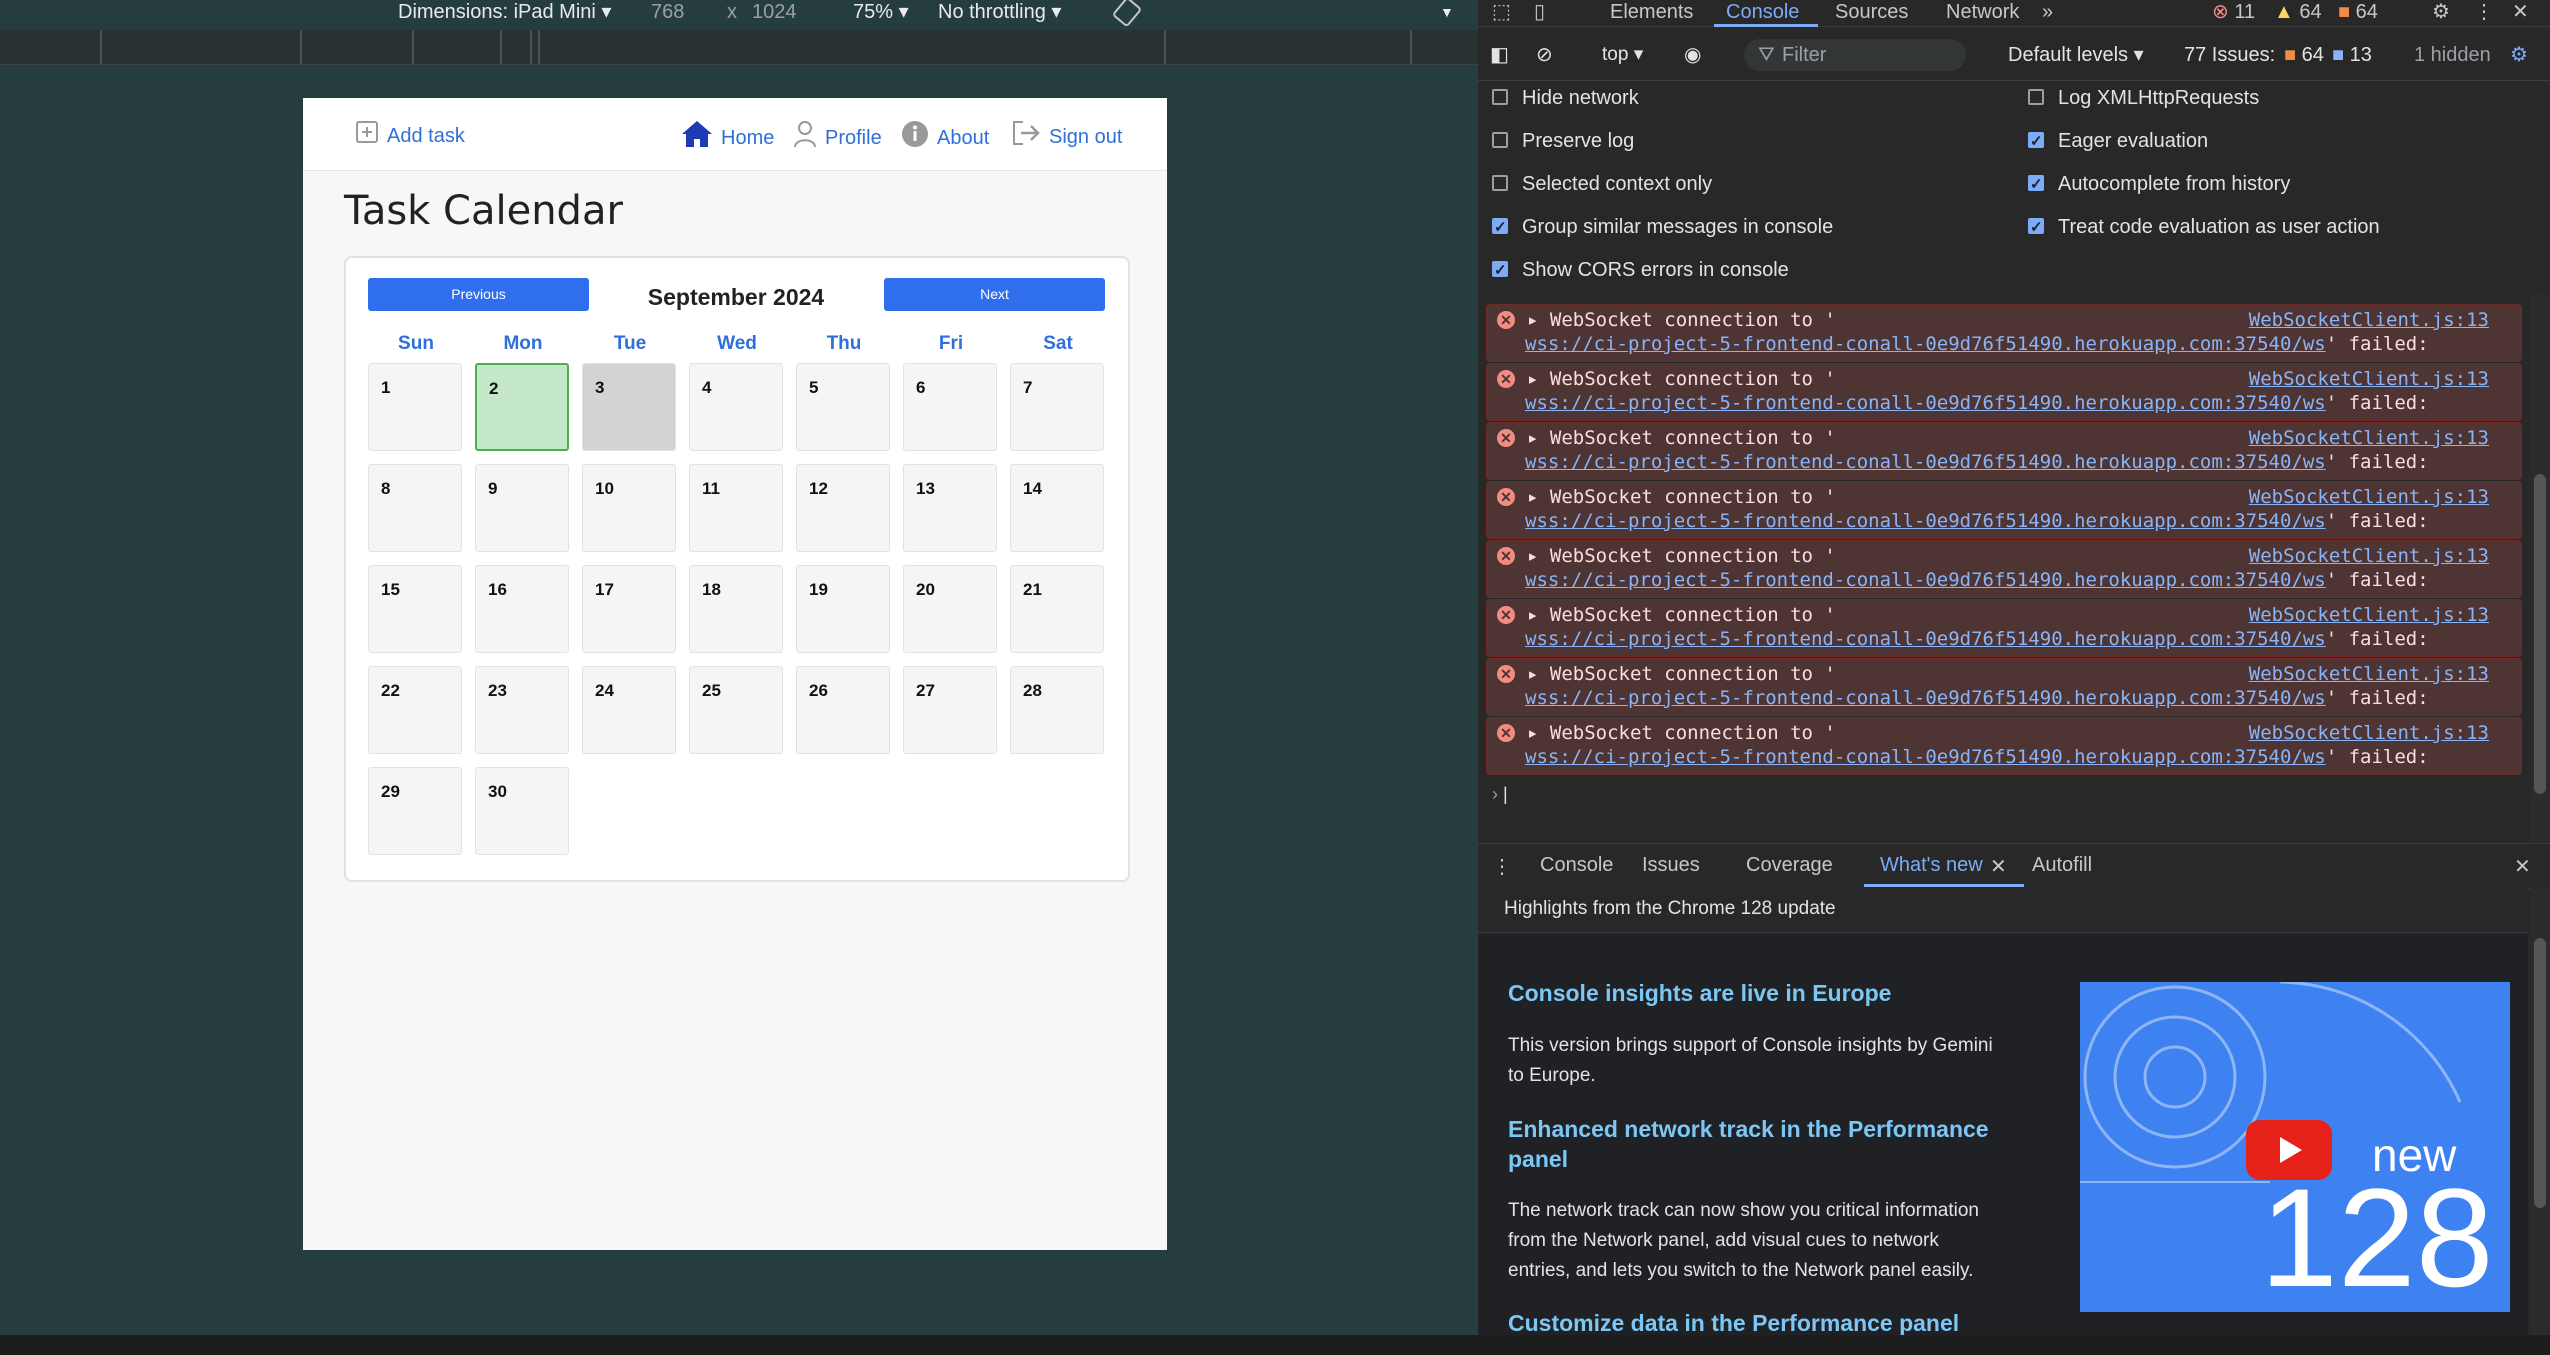 The width and height of the screenshot is (2550, 1355). What do you see at coordinates (950, 609) in the screenshot?
I see `calendar-day: 20` at bounding box center [950, 609].